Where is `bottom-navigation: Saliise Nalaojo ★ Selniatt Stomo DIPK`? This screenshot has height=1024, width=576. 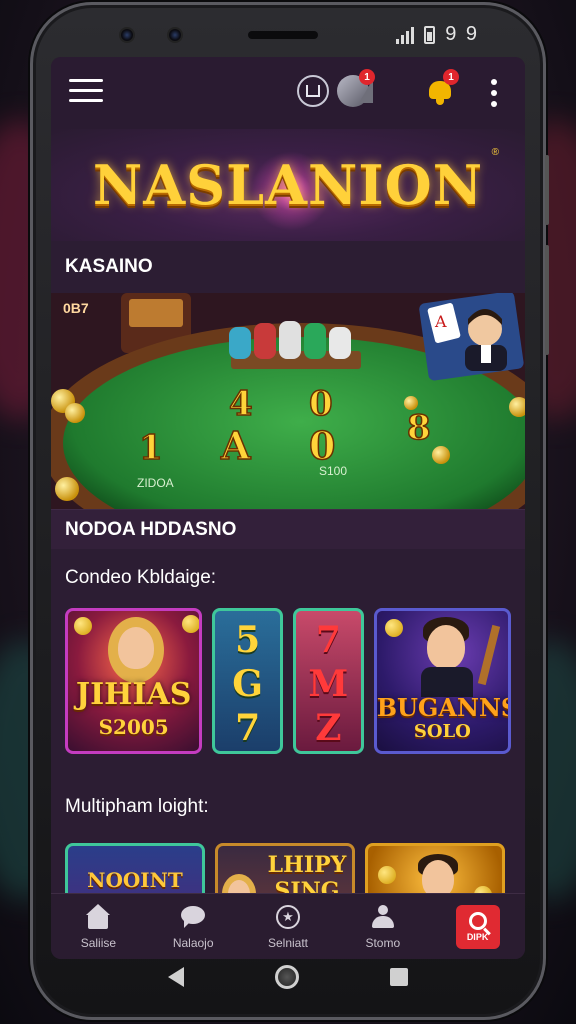 bottom-navigation: Saliise Nalaojo ★ Selniatt Stomo DIPK is located at coordinates (288, 926).